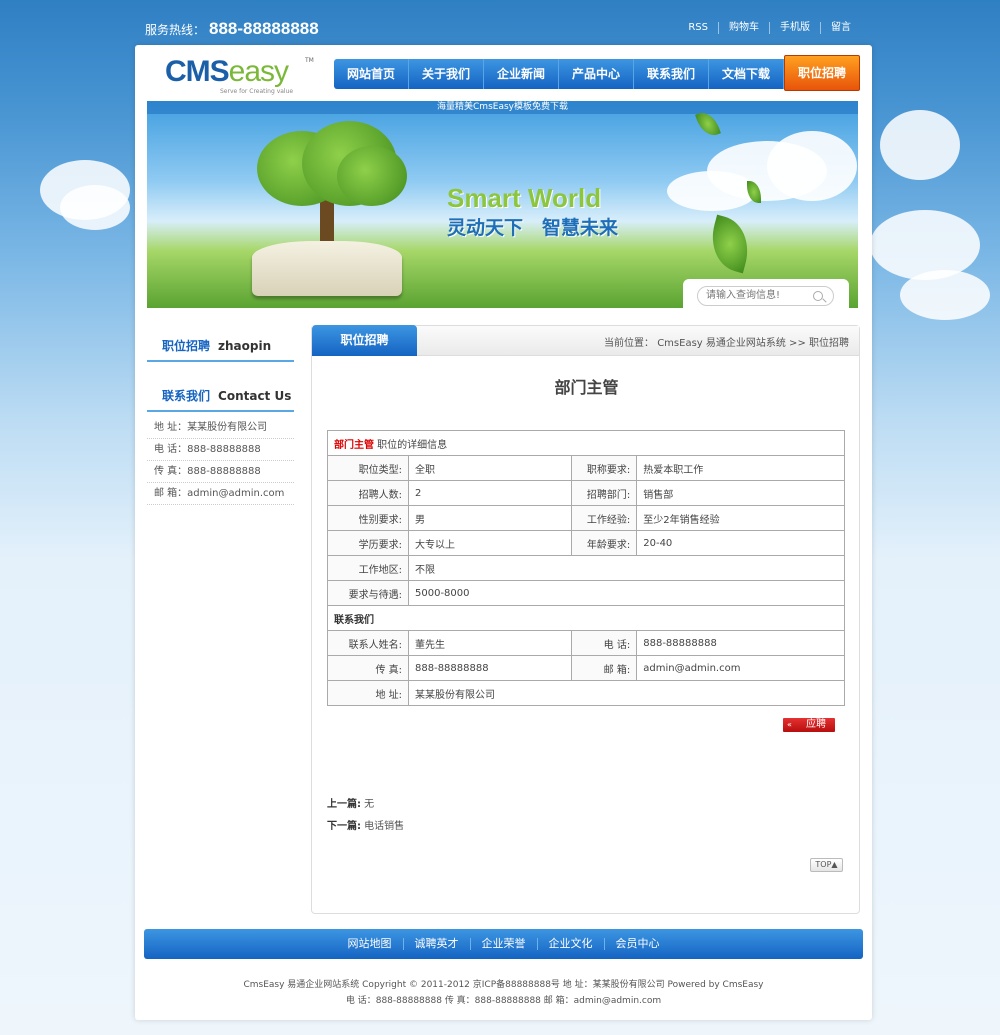 The width and height of the screenshot is (1000, 1035). Describe the element at coordinates (524, 198) in the screenshot. I see `banner-headline-en: Smart World` at that location.